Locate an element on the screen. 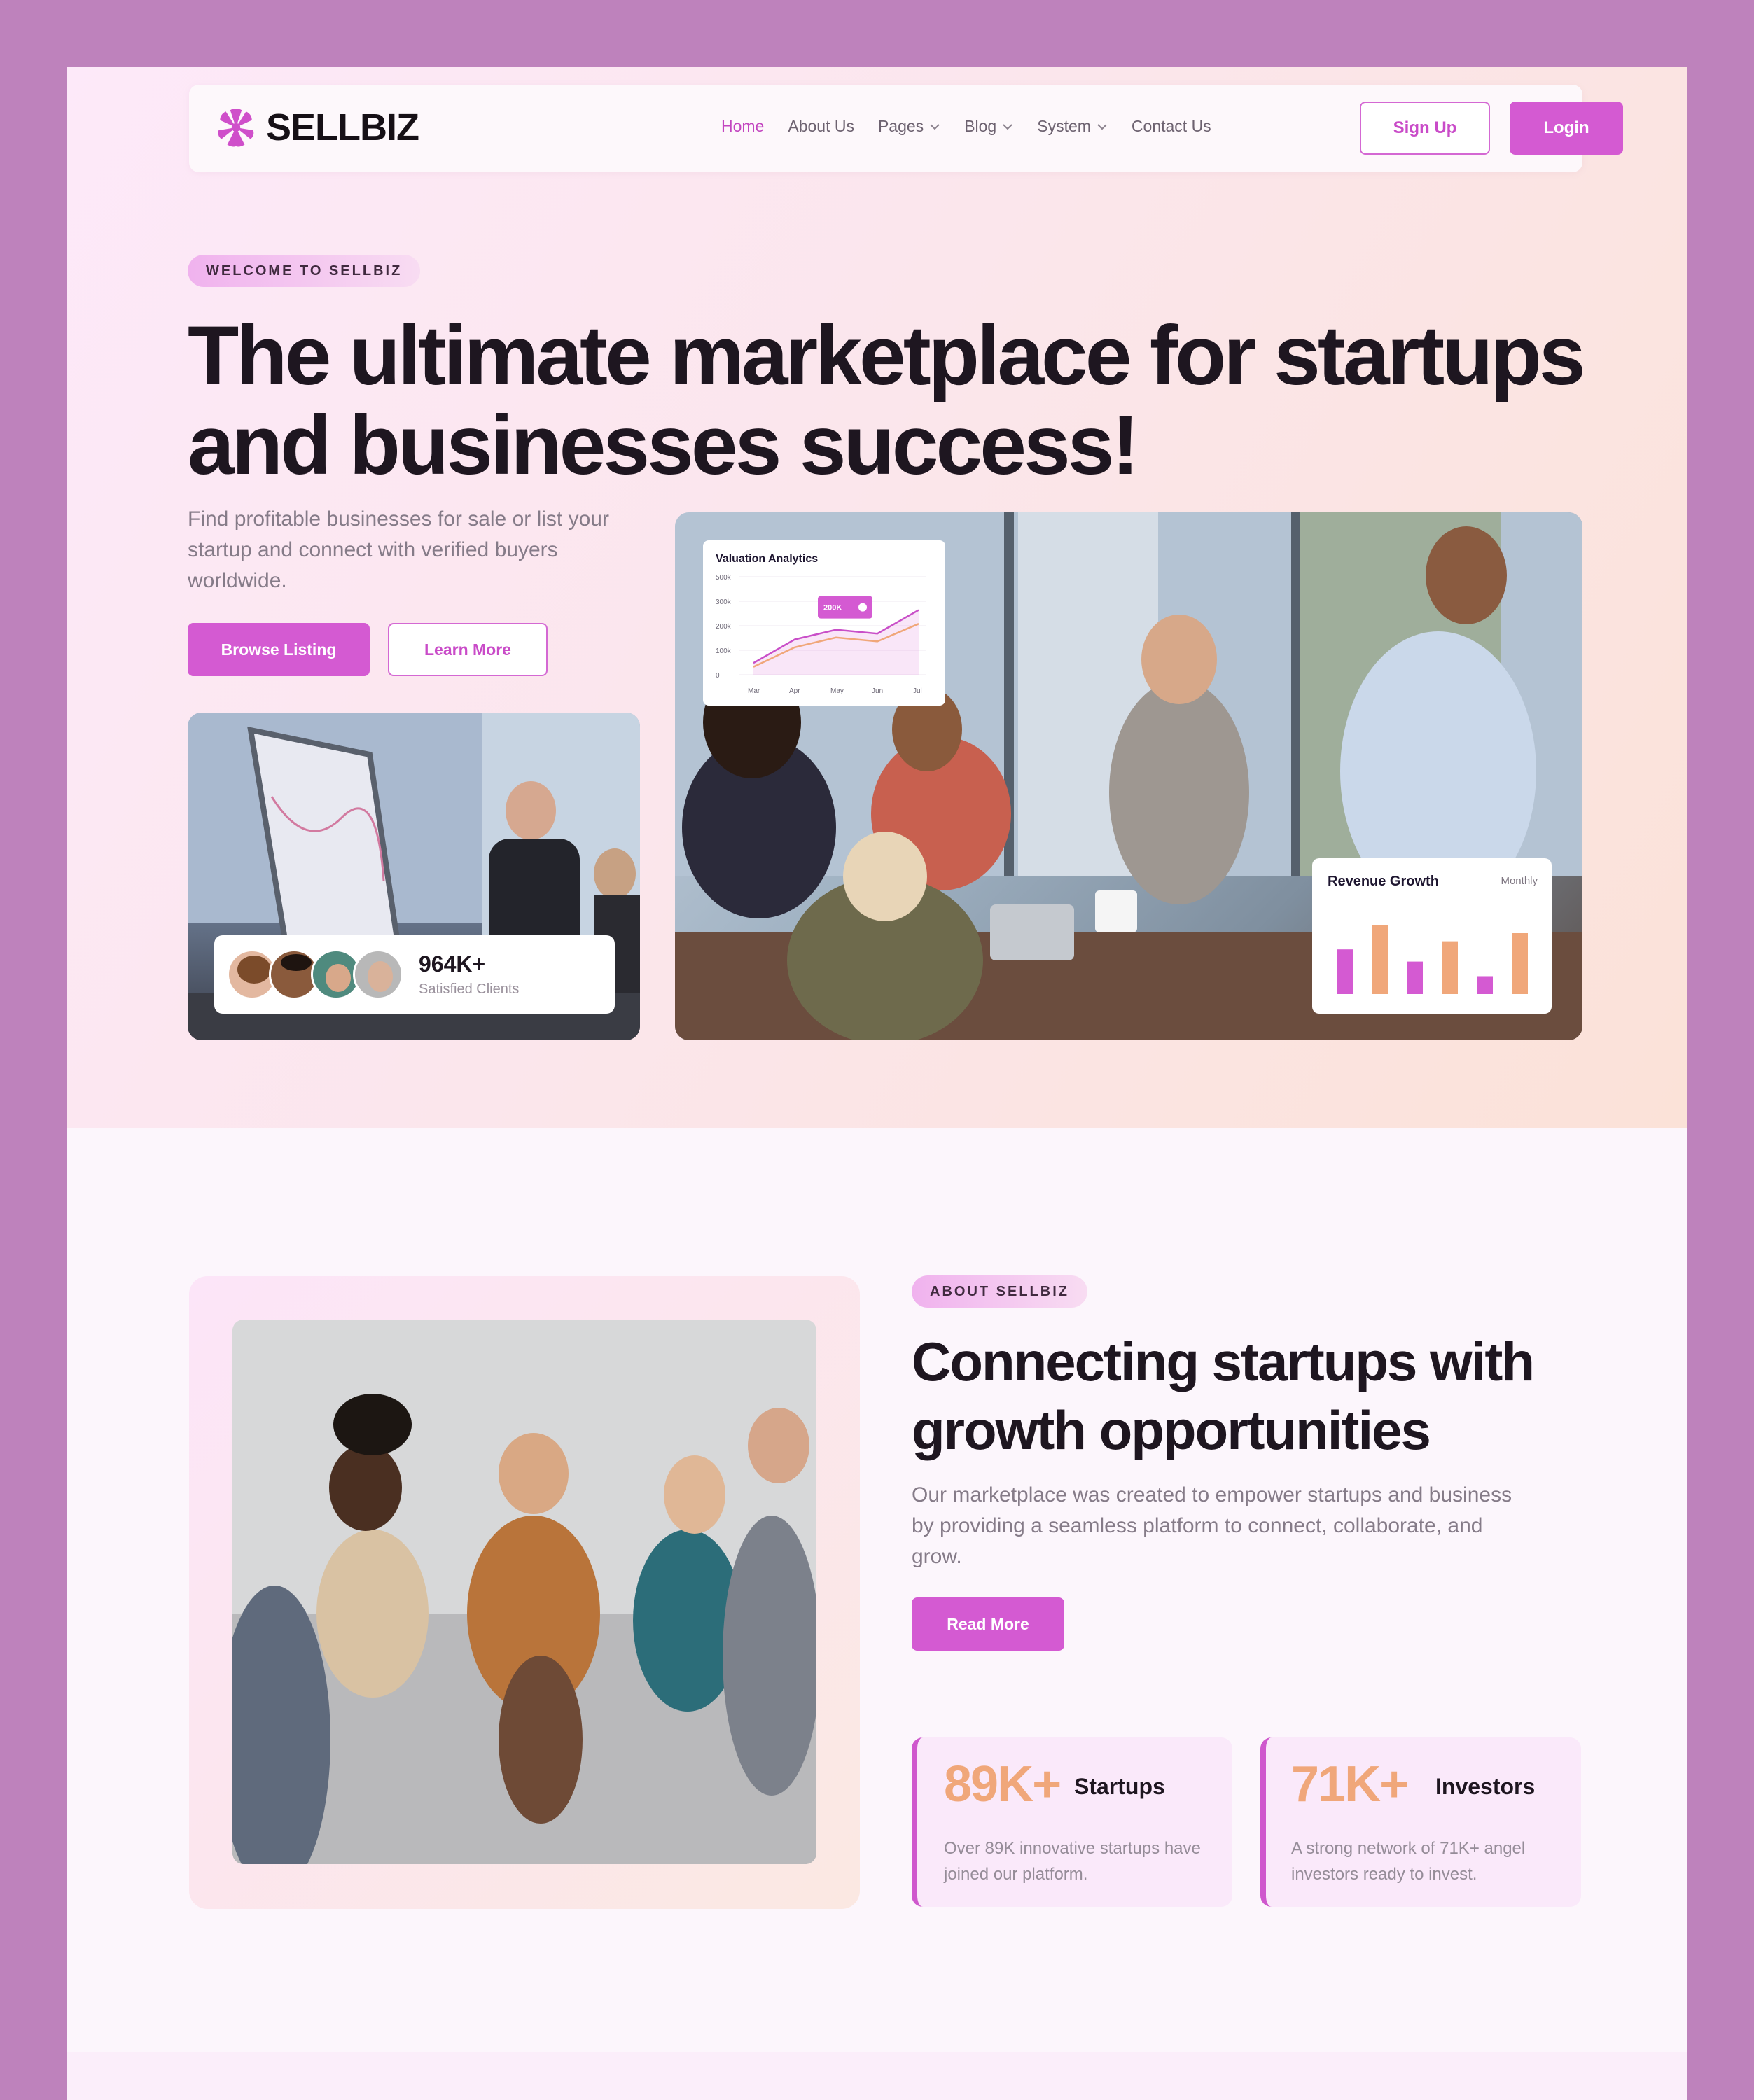 The image size is (1754, 2100). nav-item-home: Home is located at coordinates (742, 126).